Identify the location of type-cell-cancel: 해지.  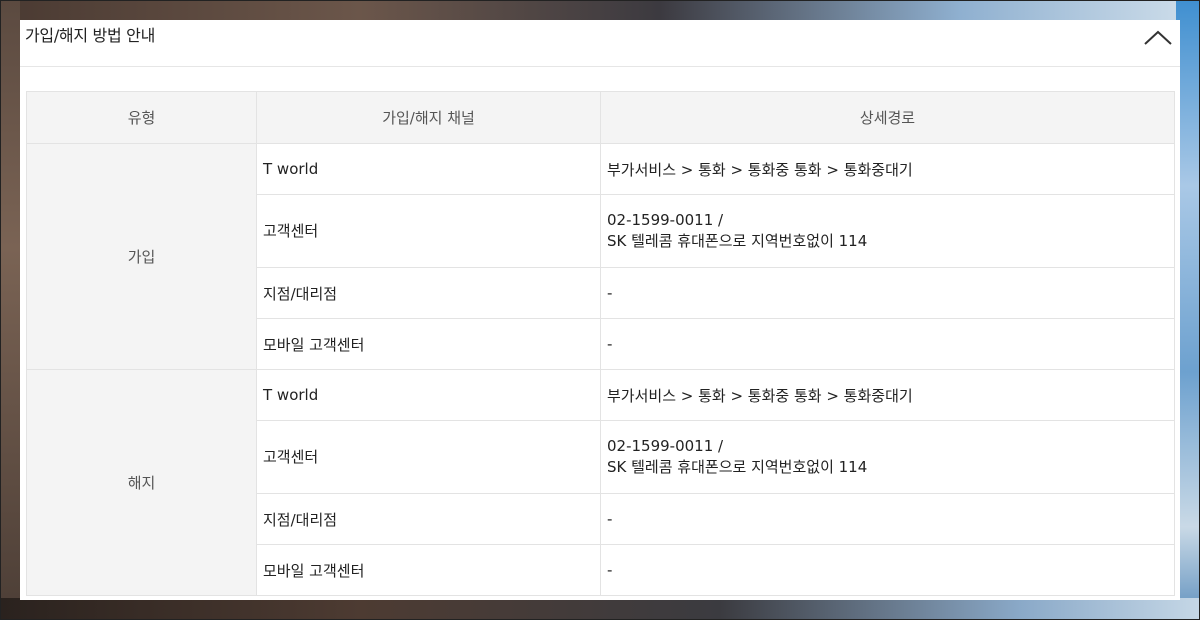
(141, 482).